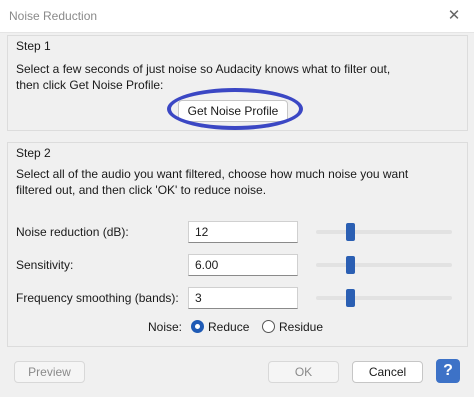 This screenshot has width=474, height=397. I want to click on cancel-button: Cancel, so click(387, 372).